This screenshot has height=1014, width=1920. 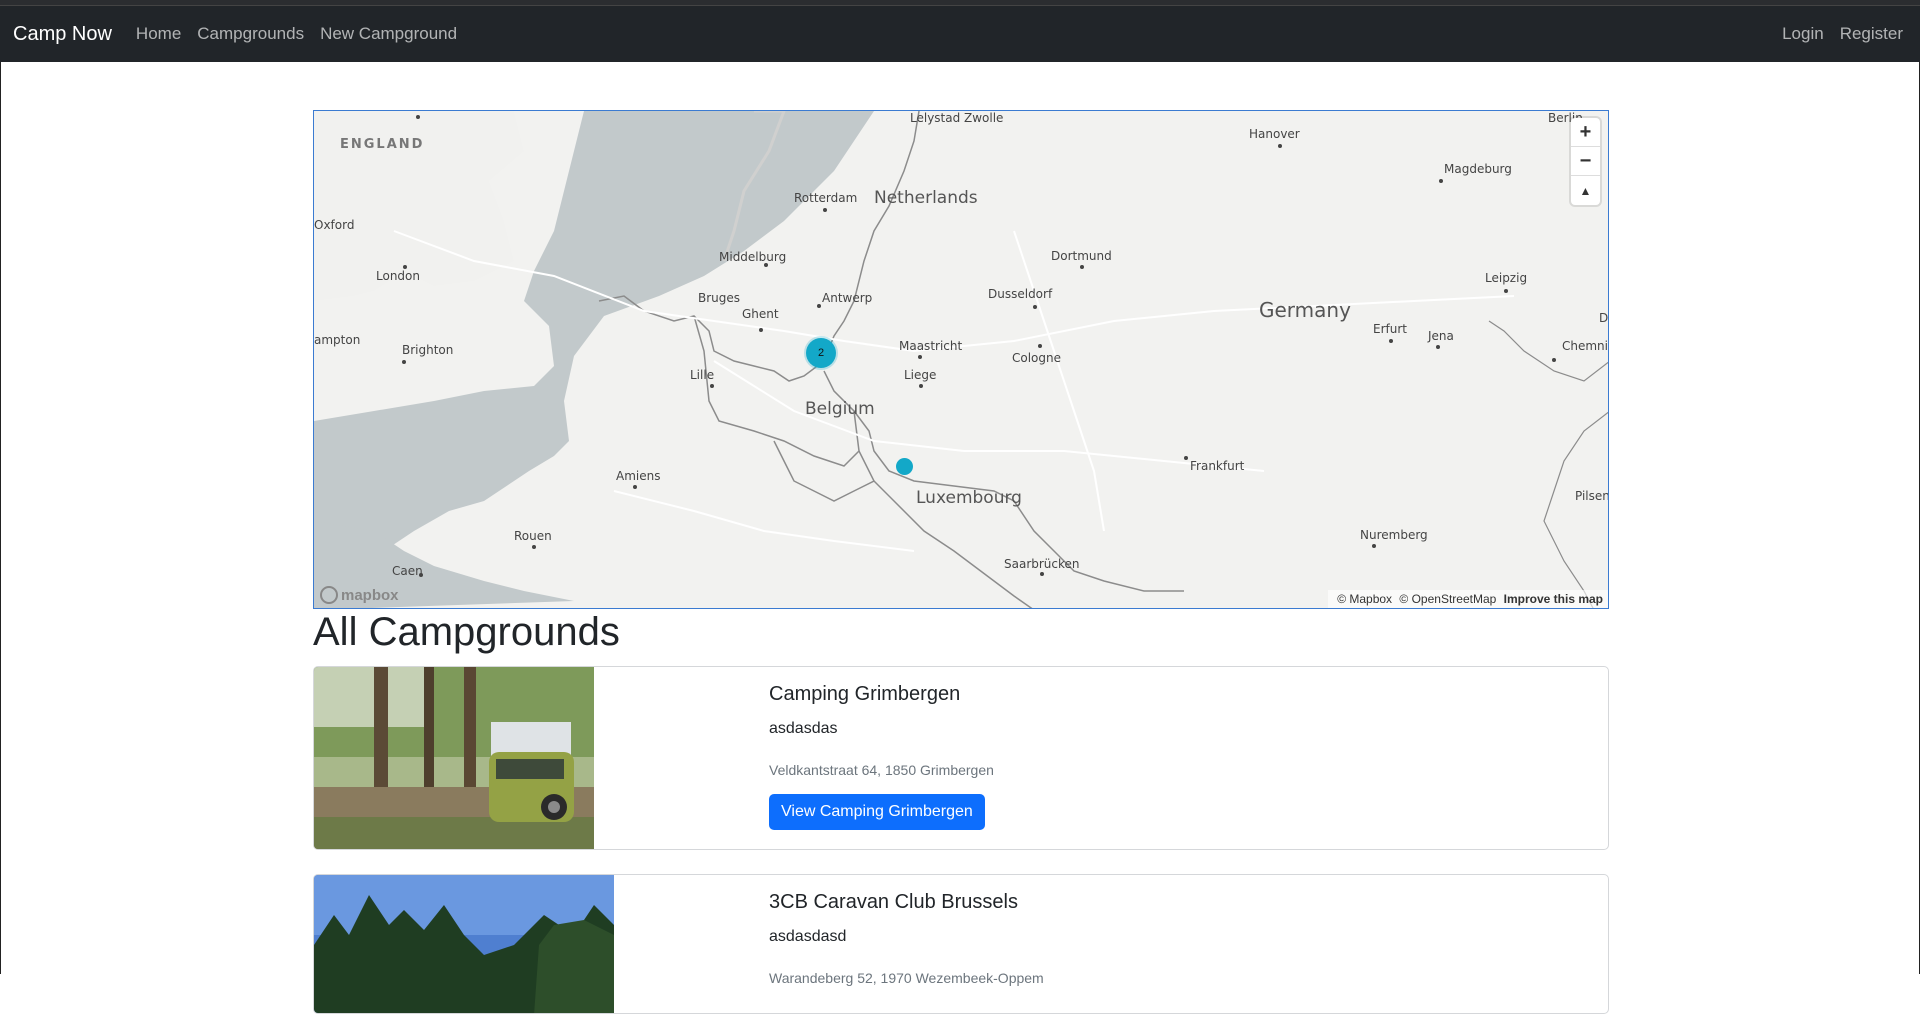 I want to click on mapbox-logo-icon, so click(x=329, y=595).